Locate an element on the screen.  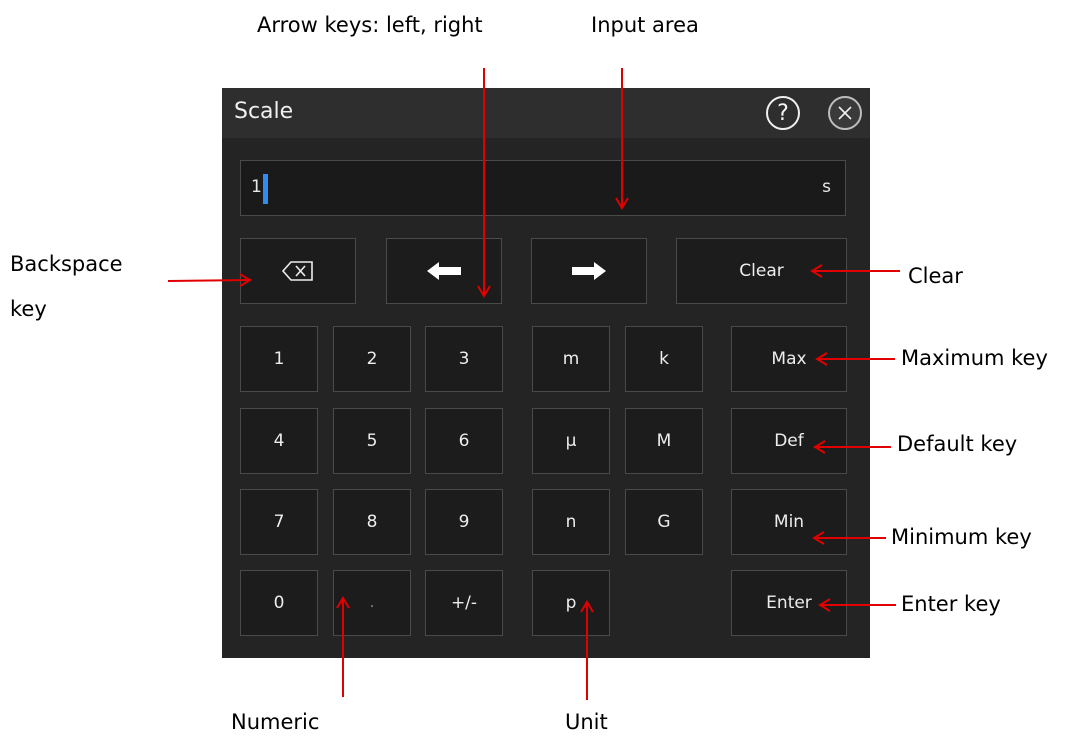
input-area: 1 s is located at coordinates (543, 188).